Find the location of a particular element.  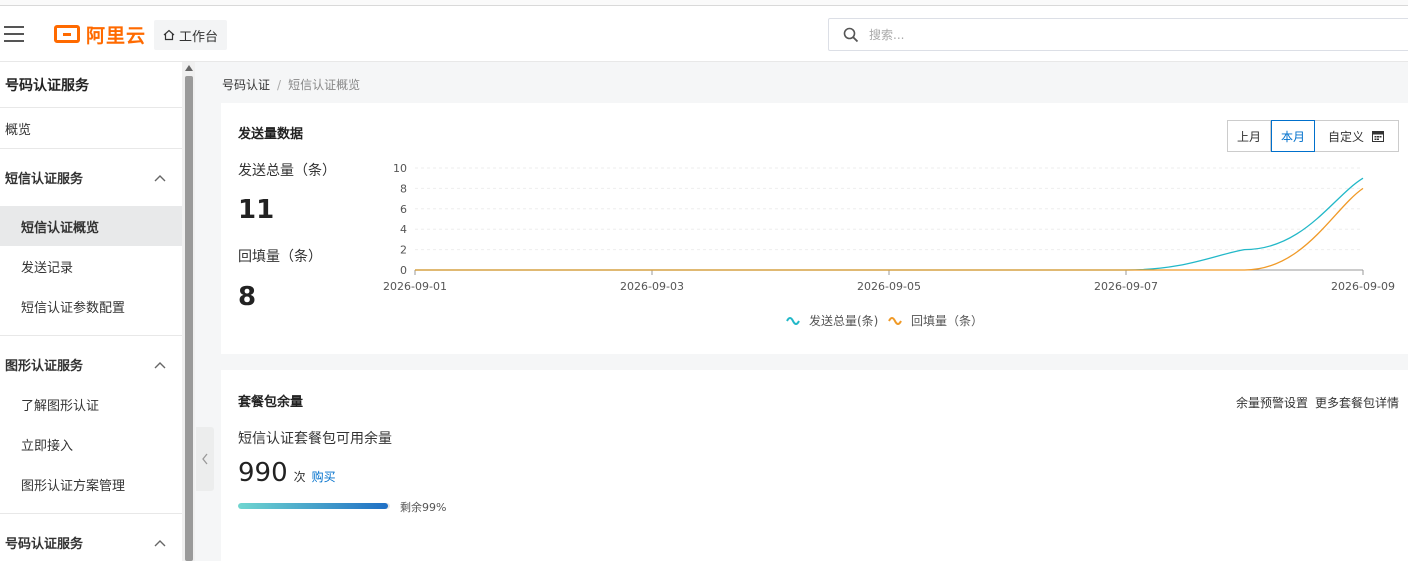

x-tick-label: 2026-09-03 is located at coordinates (652, 286).